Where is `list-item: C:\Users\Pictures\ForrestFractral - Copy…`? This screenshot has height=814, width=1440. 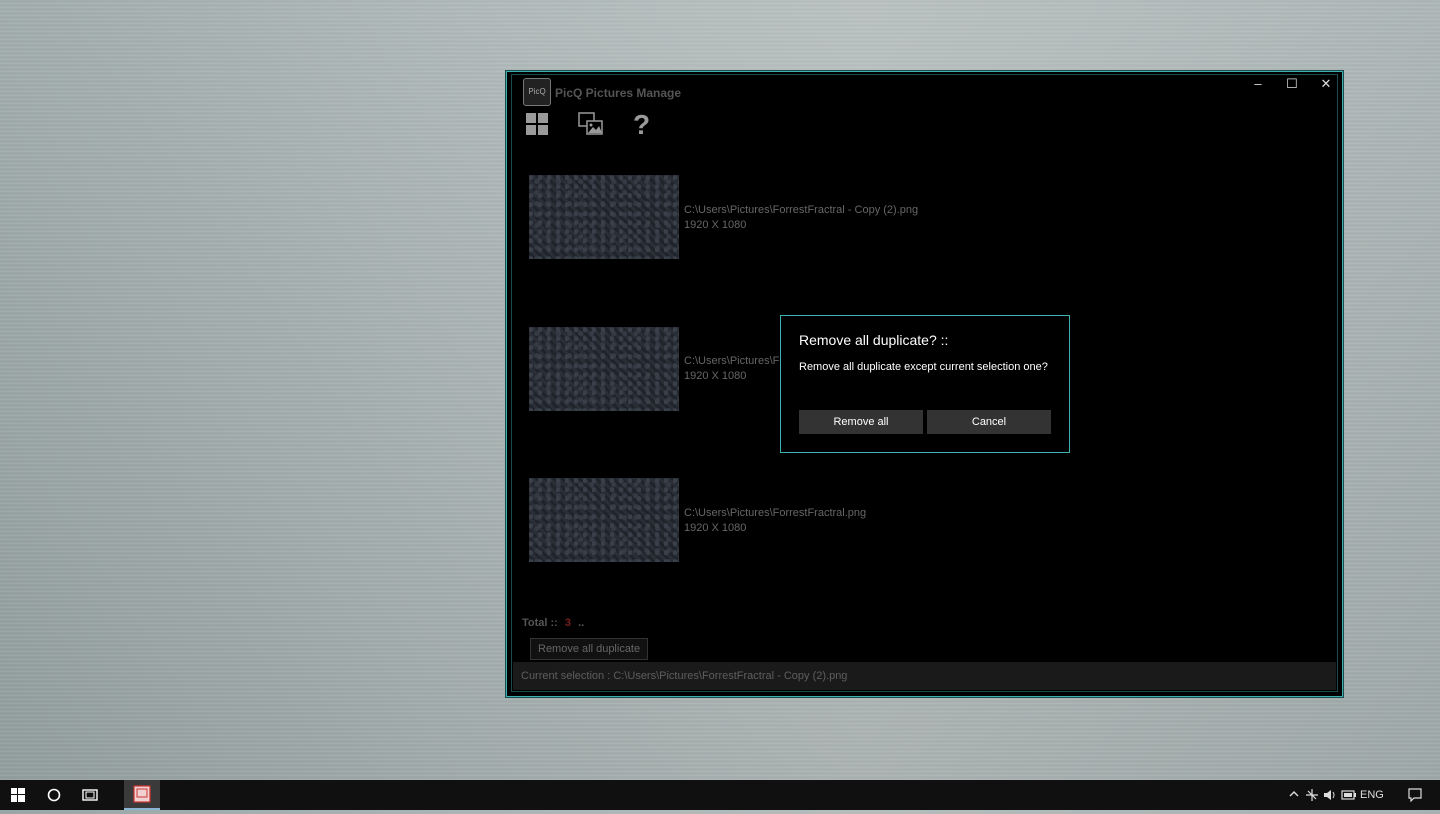 list-item: C:\Users\Pictures\ForrestFractral - Copy… is located at coordinates (801, 218).